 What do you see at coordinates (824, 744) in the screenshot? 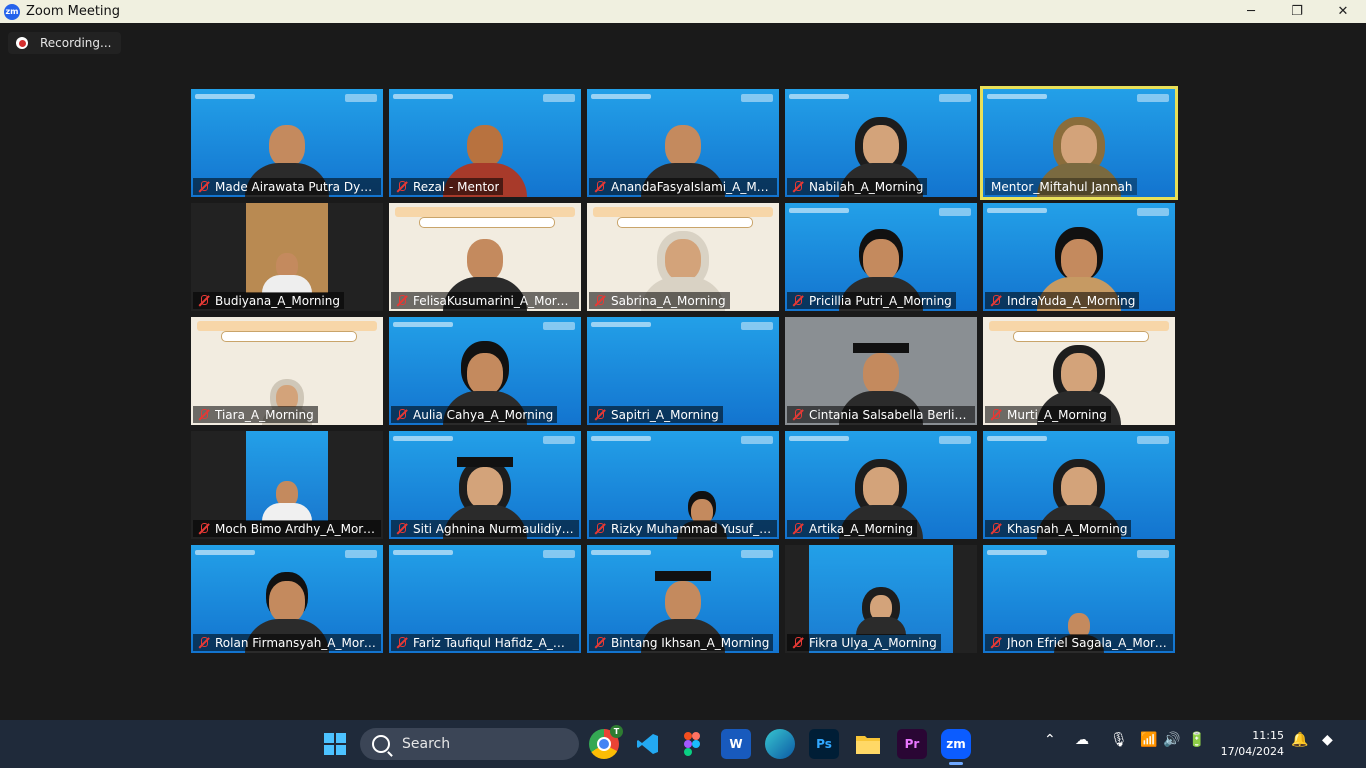
I see `photoshop-icon: Ps` at bounding box center [824, 744].